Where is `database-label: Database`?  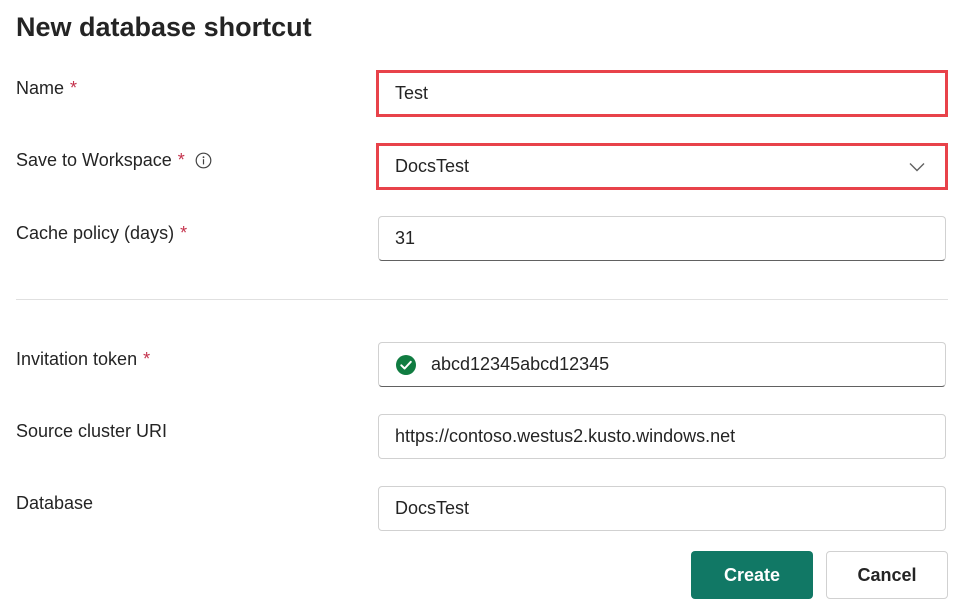 database-label: Database is located at coordinates (54, 503).